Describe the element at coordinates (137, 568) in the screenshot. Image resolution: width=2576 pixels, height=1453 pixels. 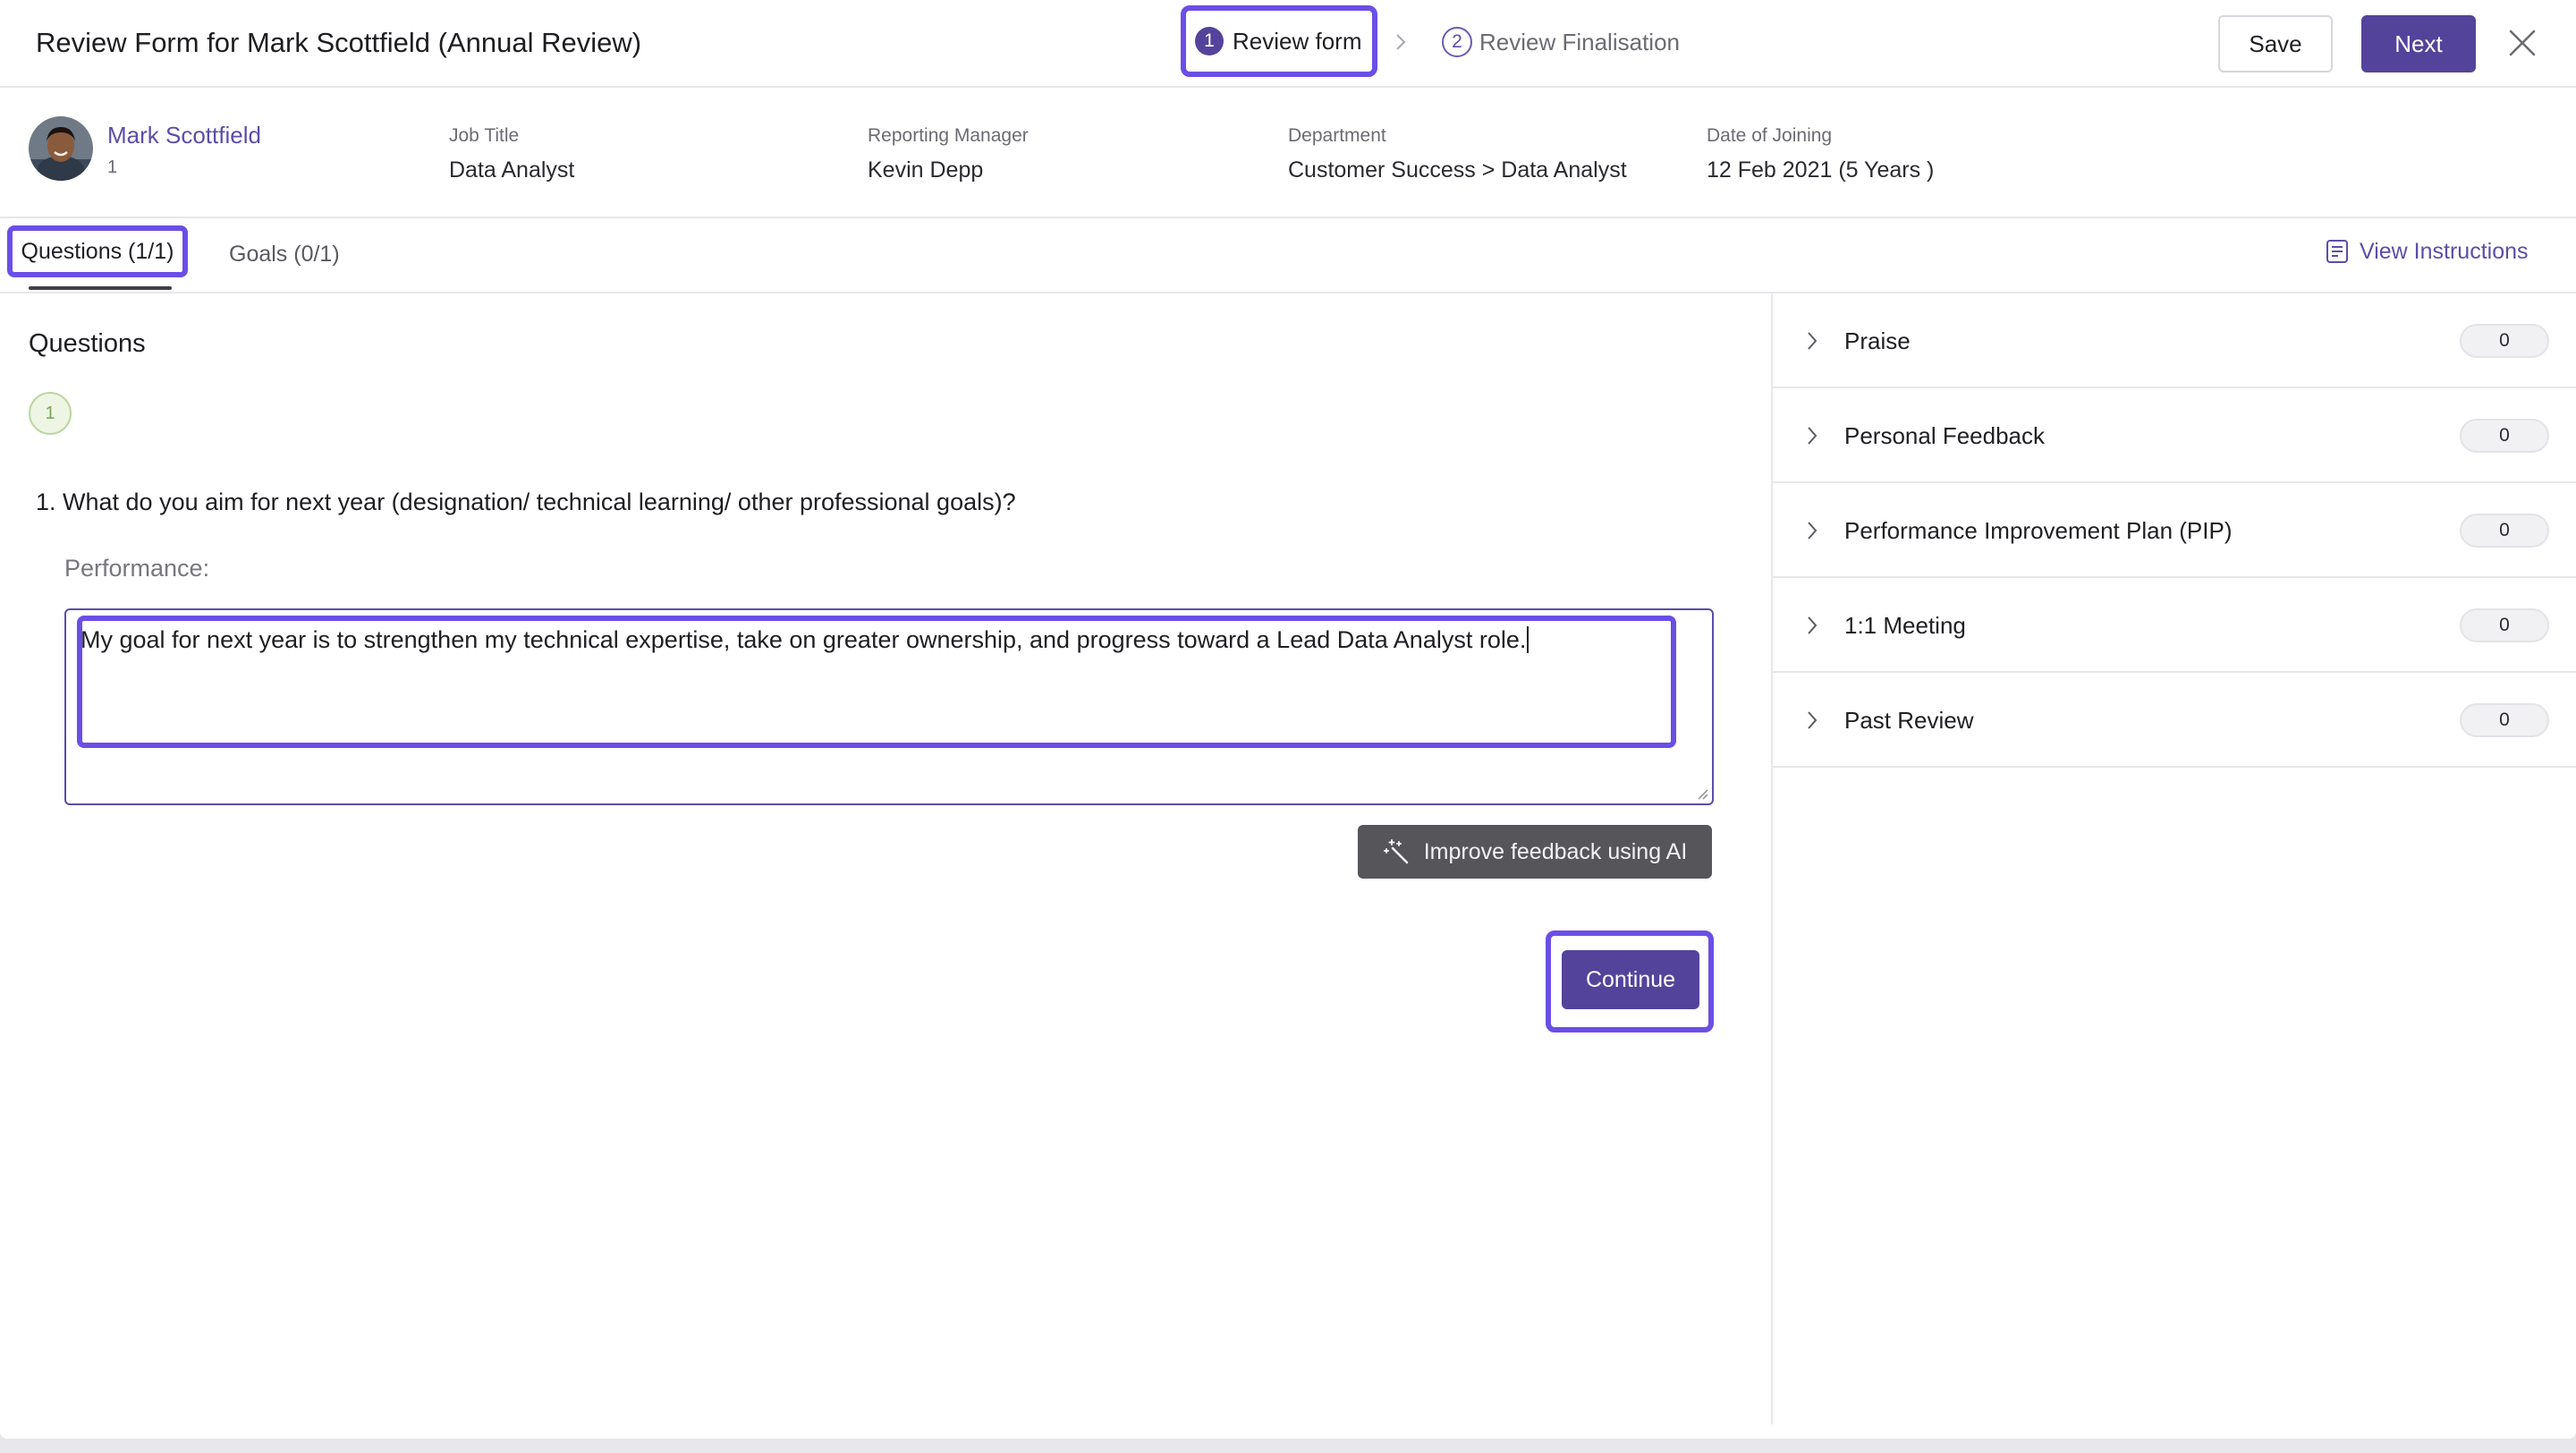
I see `performance-label: Performance:` at that location.